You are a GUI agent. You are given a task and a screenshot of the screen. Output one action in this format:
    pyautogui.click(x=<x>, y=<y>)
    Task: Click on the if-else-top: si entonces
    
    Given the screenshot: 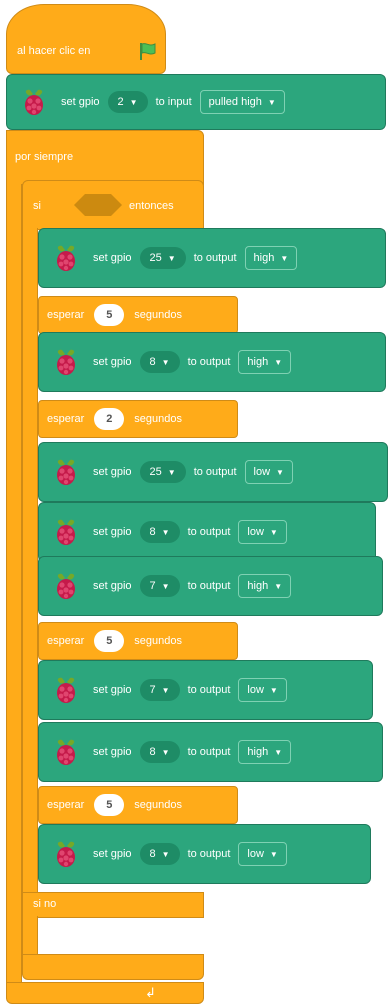 What is the action you would take?
    pyautogui.click(x=113, y=205)
    